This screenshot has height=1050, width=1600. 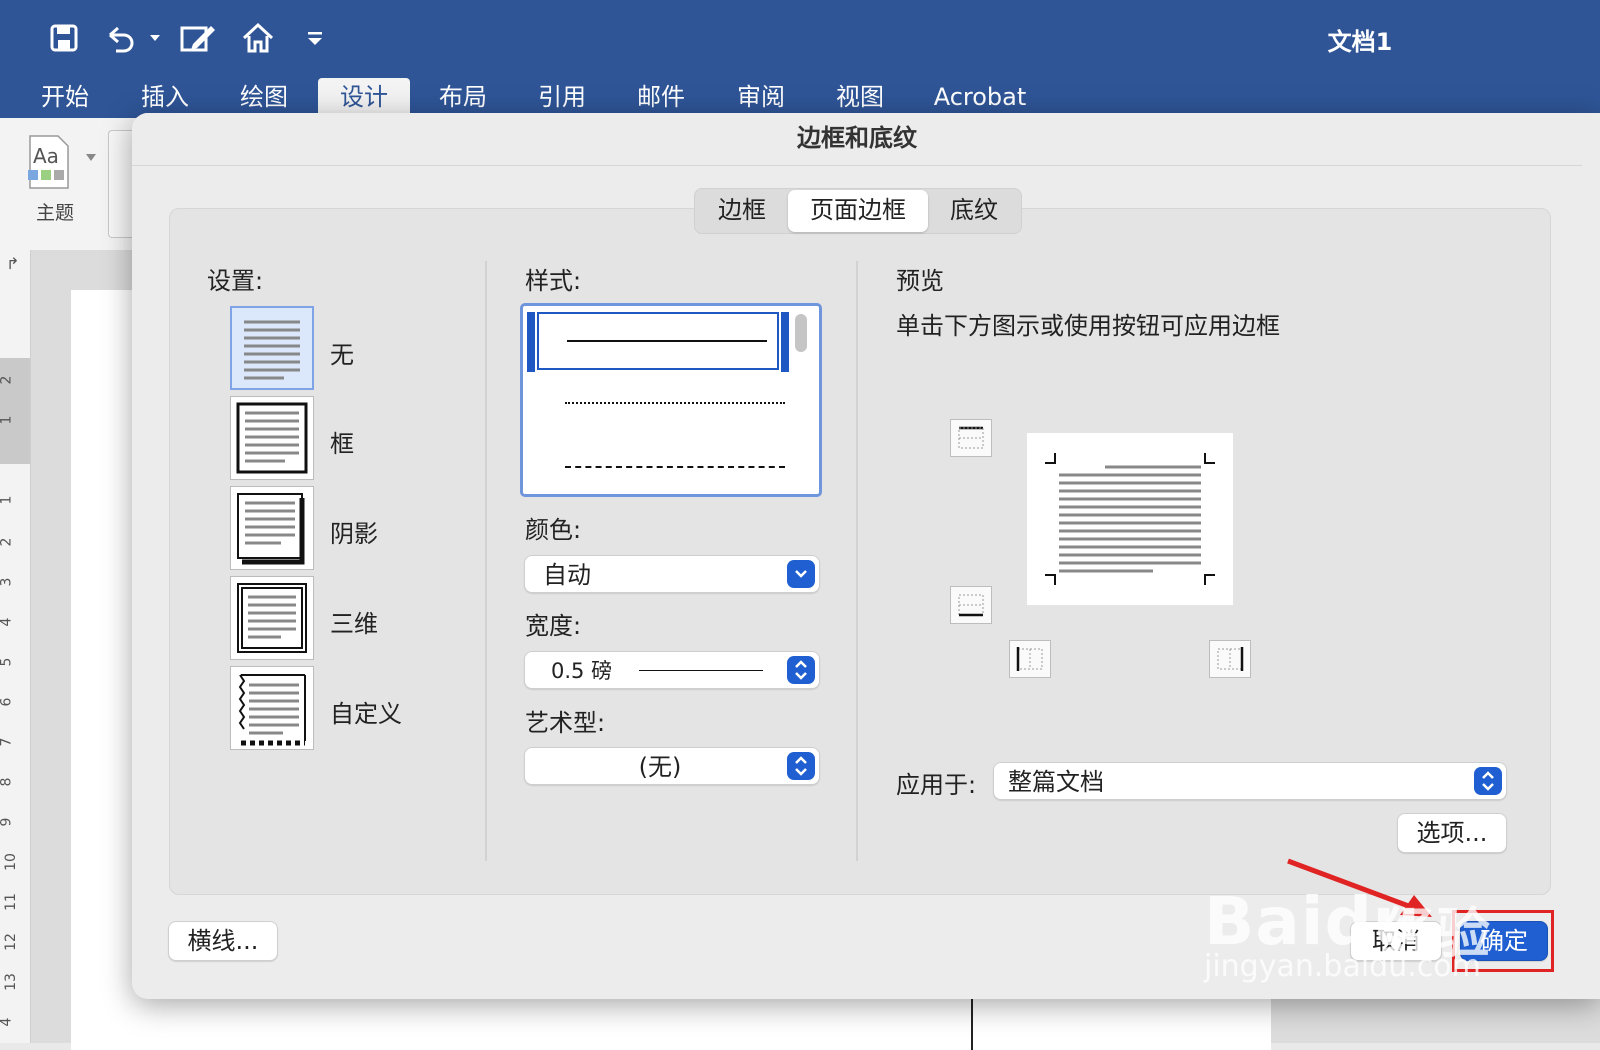 I want to click on undo-icon, so click(x=132, y=38).